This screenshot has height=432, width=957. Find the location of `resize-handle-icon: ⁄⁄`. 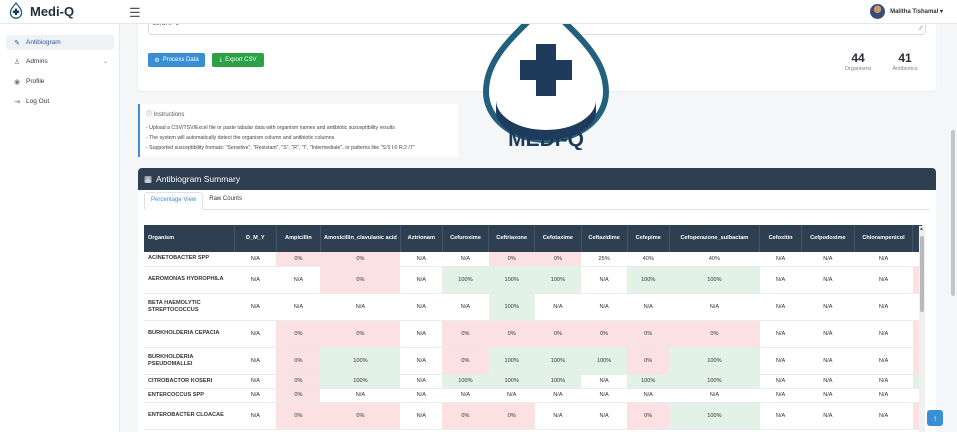

resize-handle-icon: ⁄⁄ is located at coordinates (921, 29).